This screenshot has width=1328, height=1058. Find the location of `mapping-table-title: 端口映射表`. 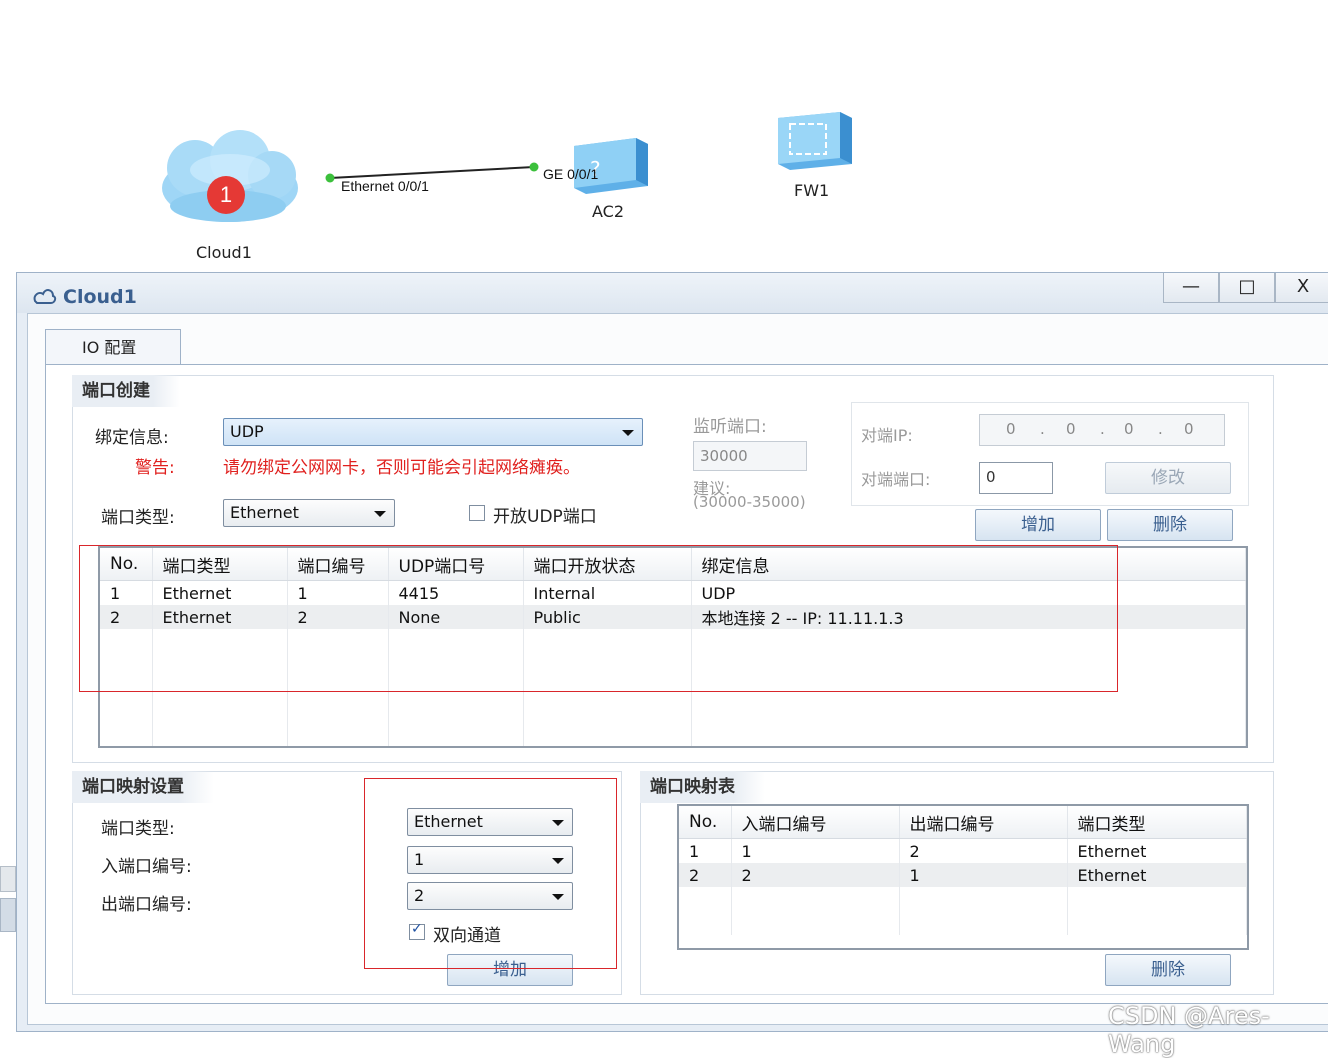

mapping-table-title: 端口映射表 is located at coordinates (702, 787).